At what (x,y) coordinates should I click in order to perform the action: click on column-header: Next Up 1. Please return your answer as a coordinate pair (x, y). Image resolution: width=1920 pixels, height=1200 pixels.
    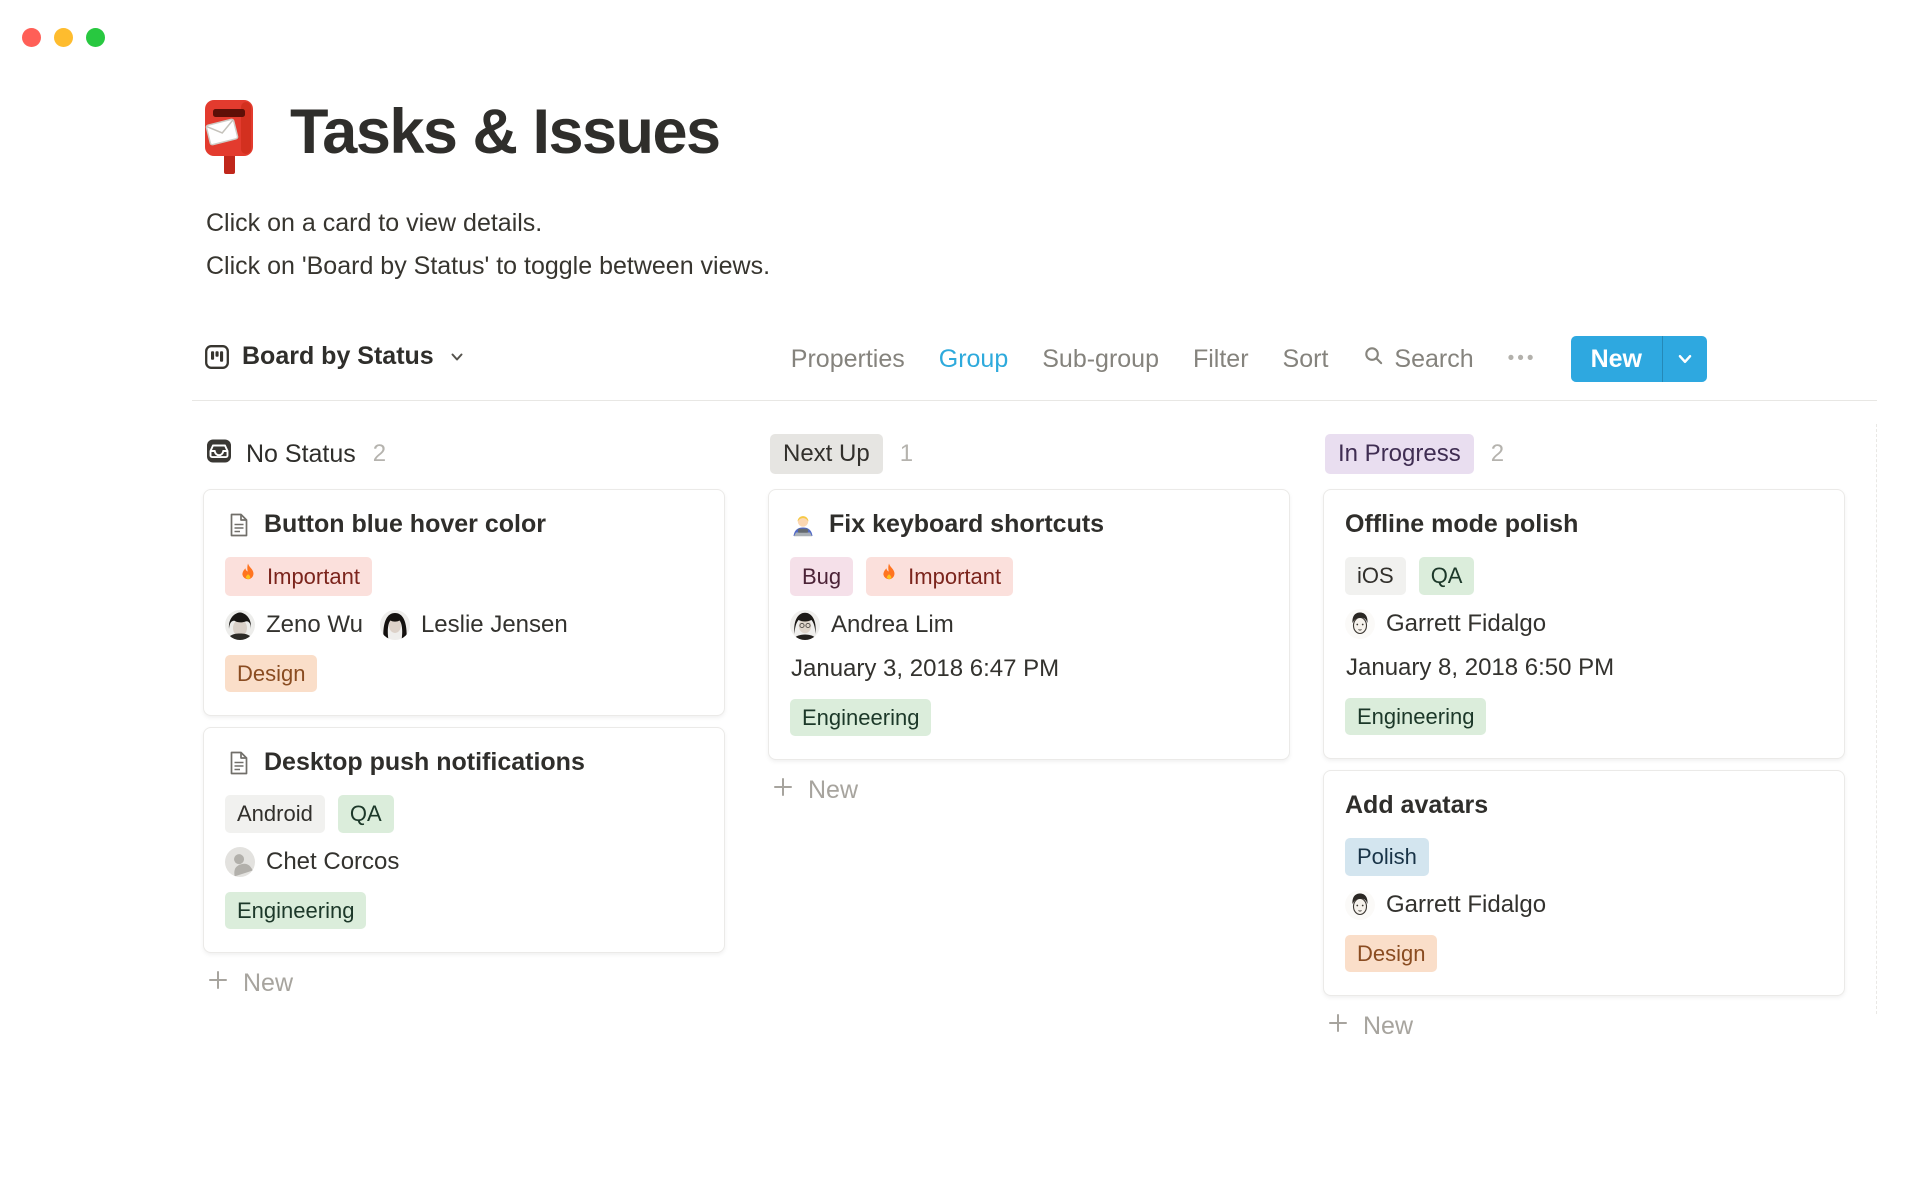
    Looking at the image, I should click on (841, 454).